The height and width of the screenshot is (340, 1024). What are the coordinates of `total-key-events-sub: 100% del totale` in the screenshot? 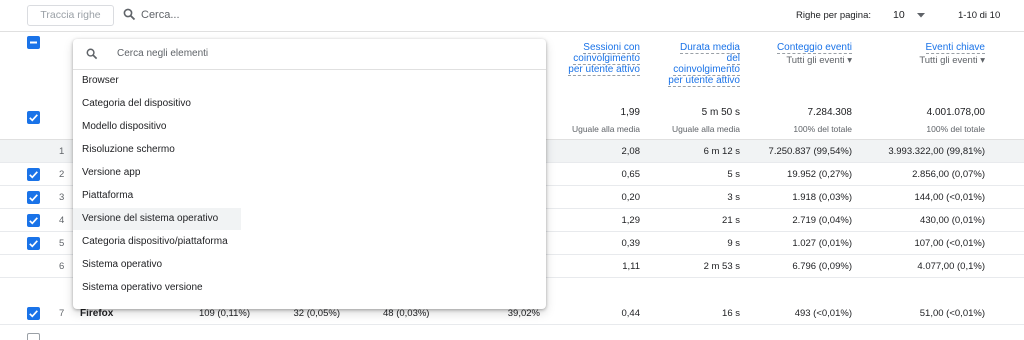 It's located at (955, 129).